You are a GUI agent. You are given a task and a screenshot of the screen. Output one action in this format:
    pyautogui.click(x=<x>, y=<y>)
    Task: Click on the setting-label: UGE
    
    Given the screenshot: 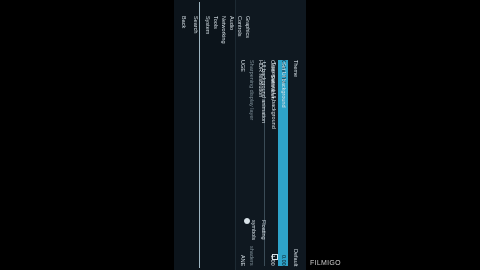 What is the action you would take?
    pyautogui.click(x=242, y=66)
    